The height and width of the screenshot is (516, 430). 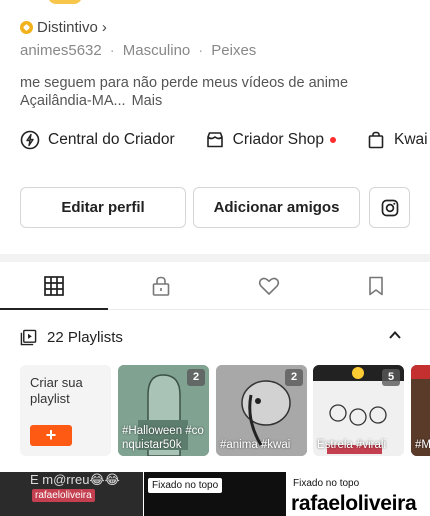 I want to click on tool-kwai-shop: Kwai Sh, so click(x=398, y=140).